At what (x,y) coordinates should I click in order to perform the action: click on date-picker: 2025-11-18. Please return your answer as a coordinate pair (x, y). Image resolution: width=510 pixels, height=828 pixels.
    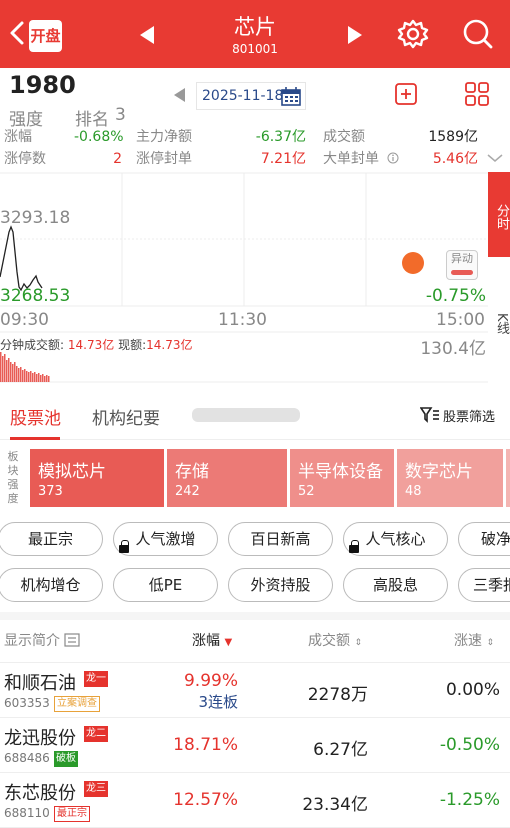
    Looking at the image, I should click on (251, 96).